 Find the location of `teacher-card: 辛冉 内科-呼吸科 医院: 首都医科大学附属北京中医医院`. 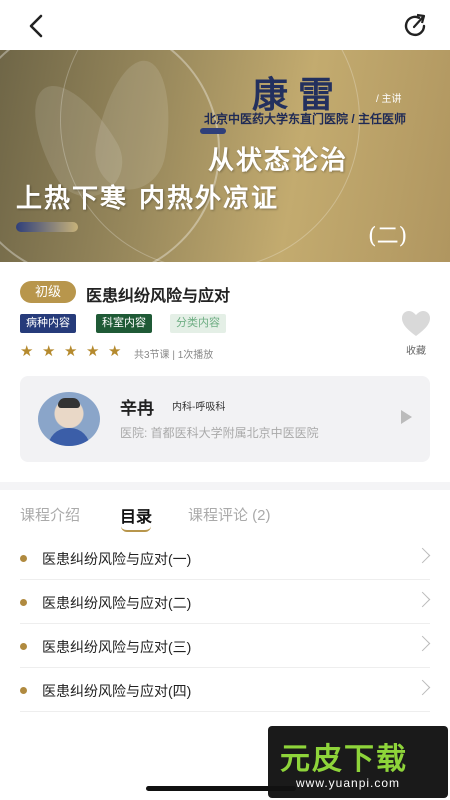

teacher-card: 辛冉 内科-呼吸科 医院: 首都医科大学附属北京中医医院 is located at coordinates (225, 419).